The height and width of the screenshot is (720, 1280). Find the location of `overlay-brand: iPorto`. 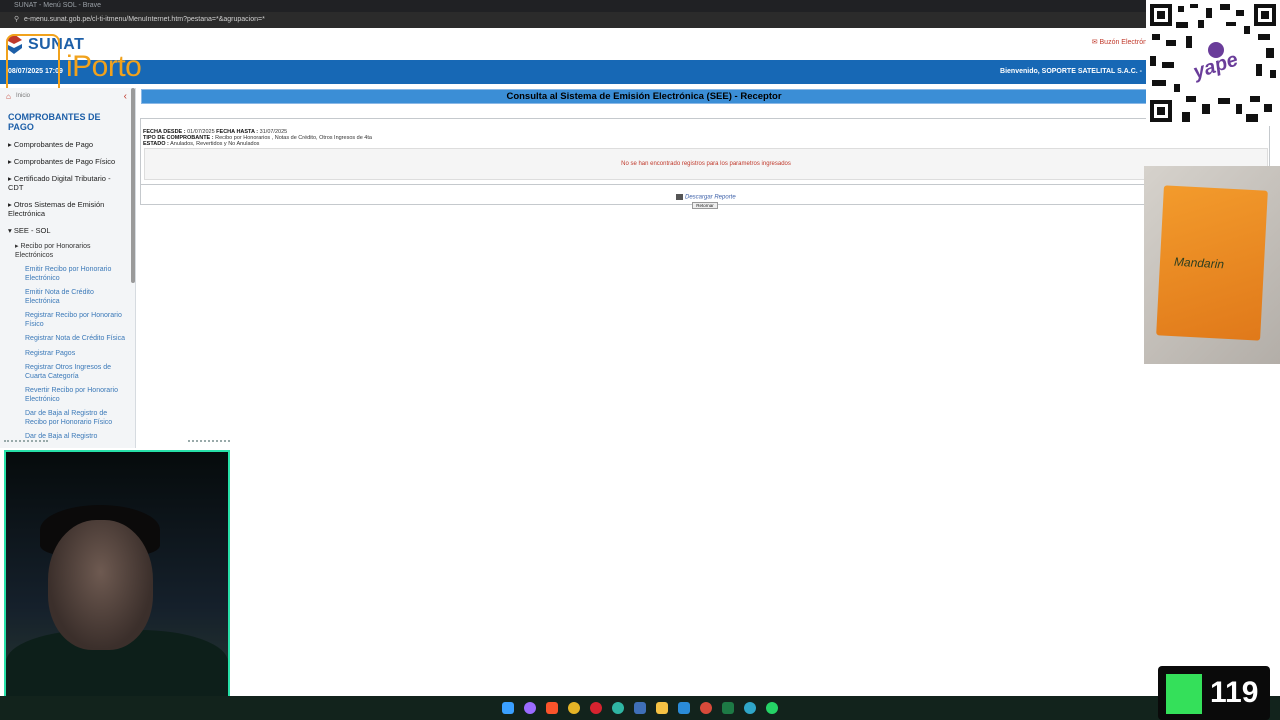

overlay-brand: iPorto is located at coordinates (104, 66).